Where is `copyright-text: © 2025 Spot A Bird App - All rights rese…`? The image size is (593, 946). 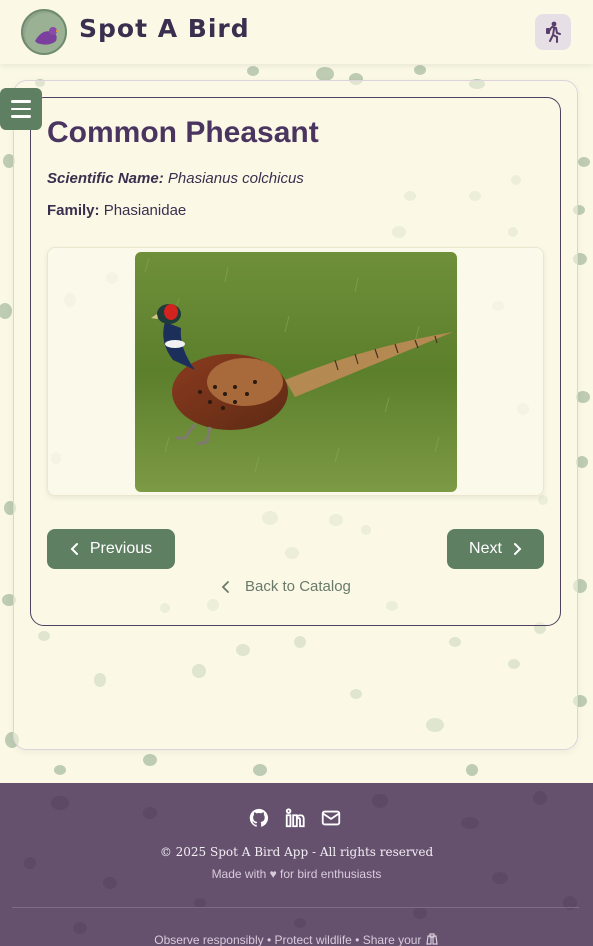 copyright-text: © 2025 Spot A Bird App - All rights rese… is located at coordinates (296, 852).